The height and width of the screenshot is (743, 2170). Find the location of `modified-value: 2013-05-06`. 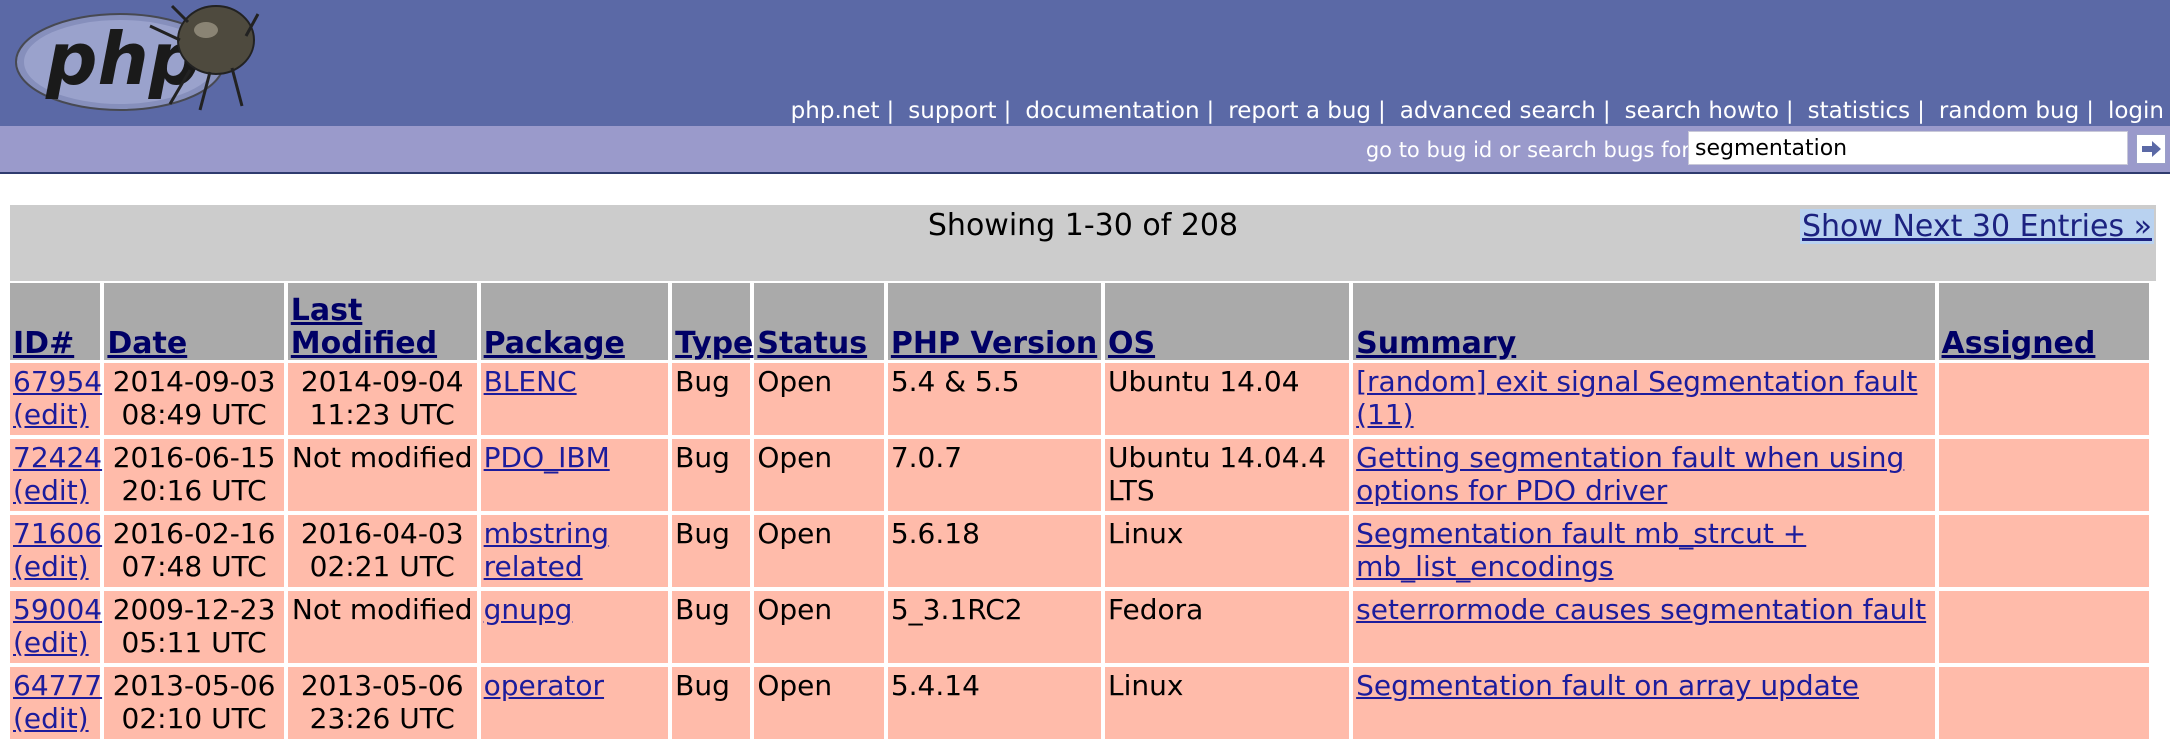

modified-value: 2013-05-06 is located at coordinates (382, 685).